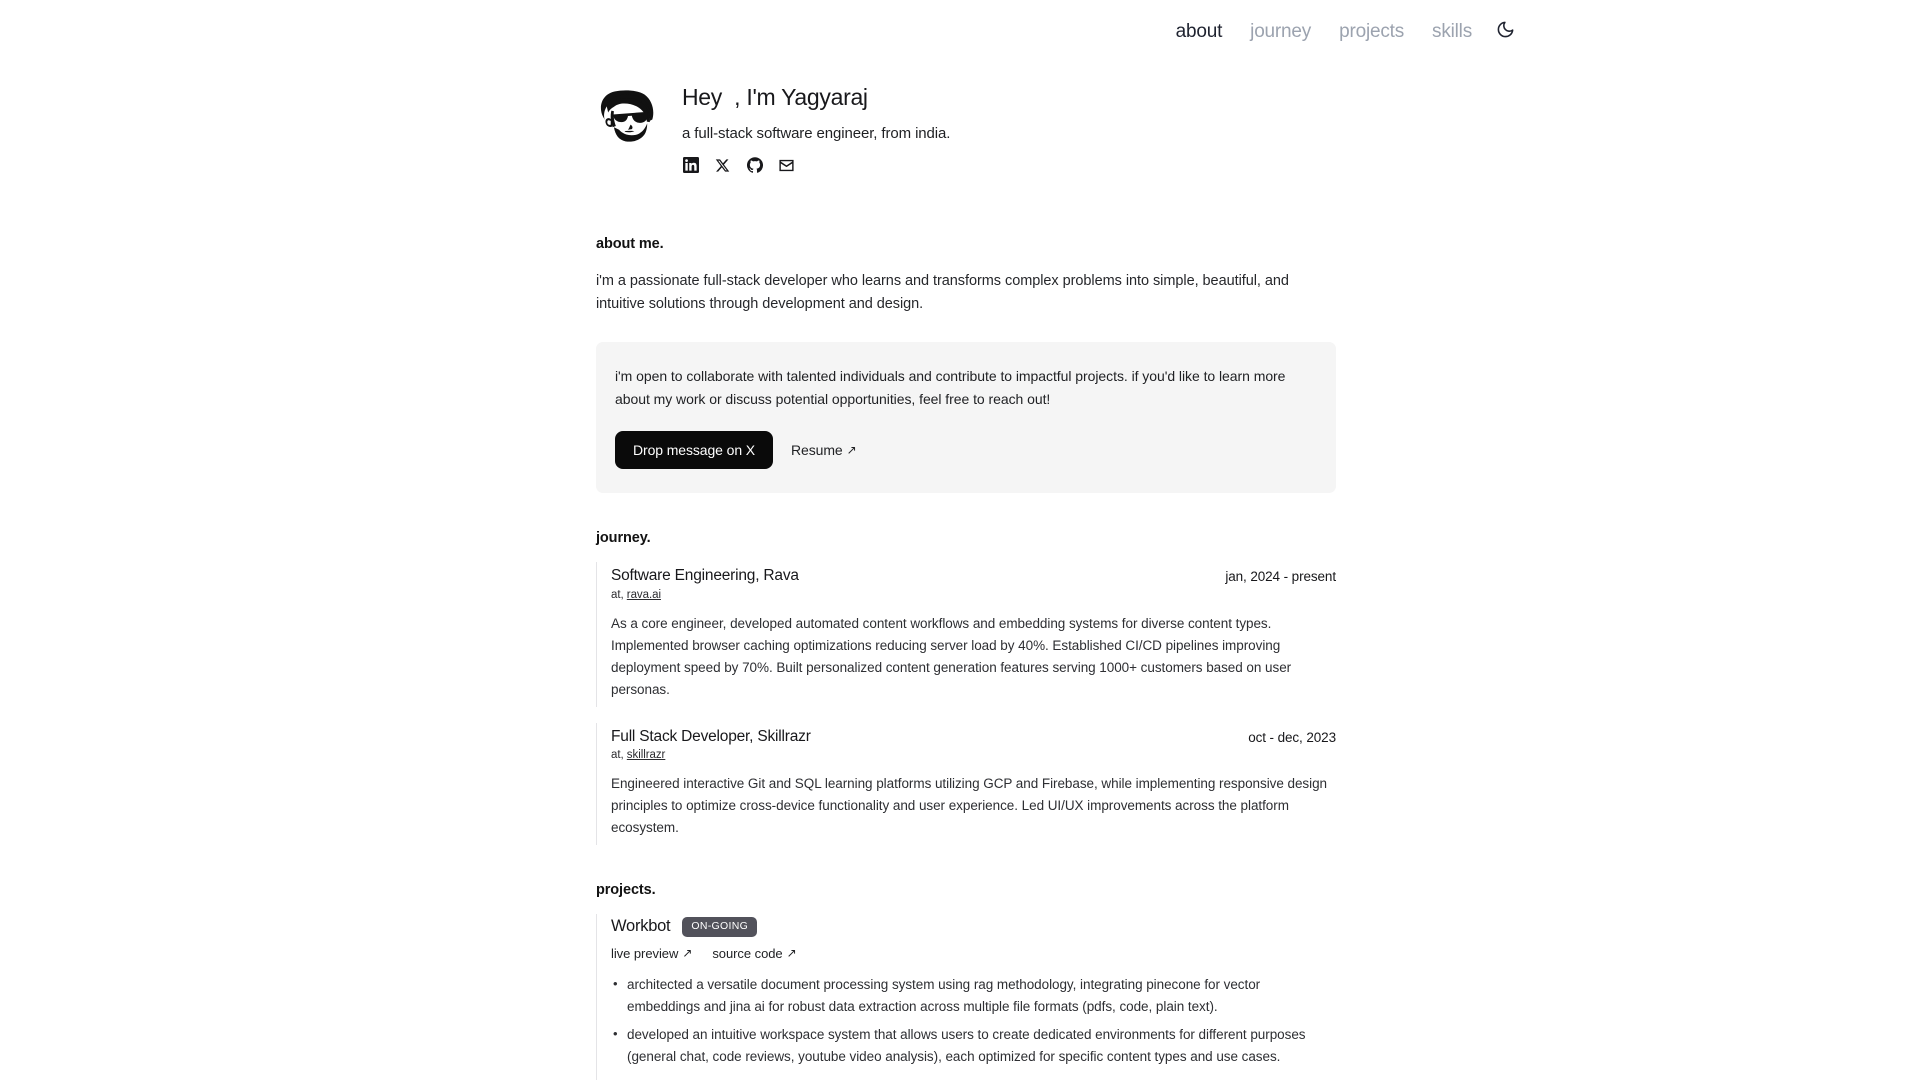 The width and height of the screenshot is (1920, 1080). I want to click on company-link: skillrazr, so click(646, 755).